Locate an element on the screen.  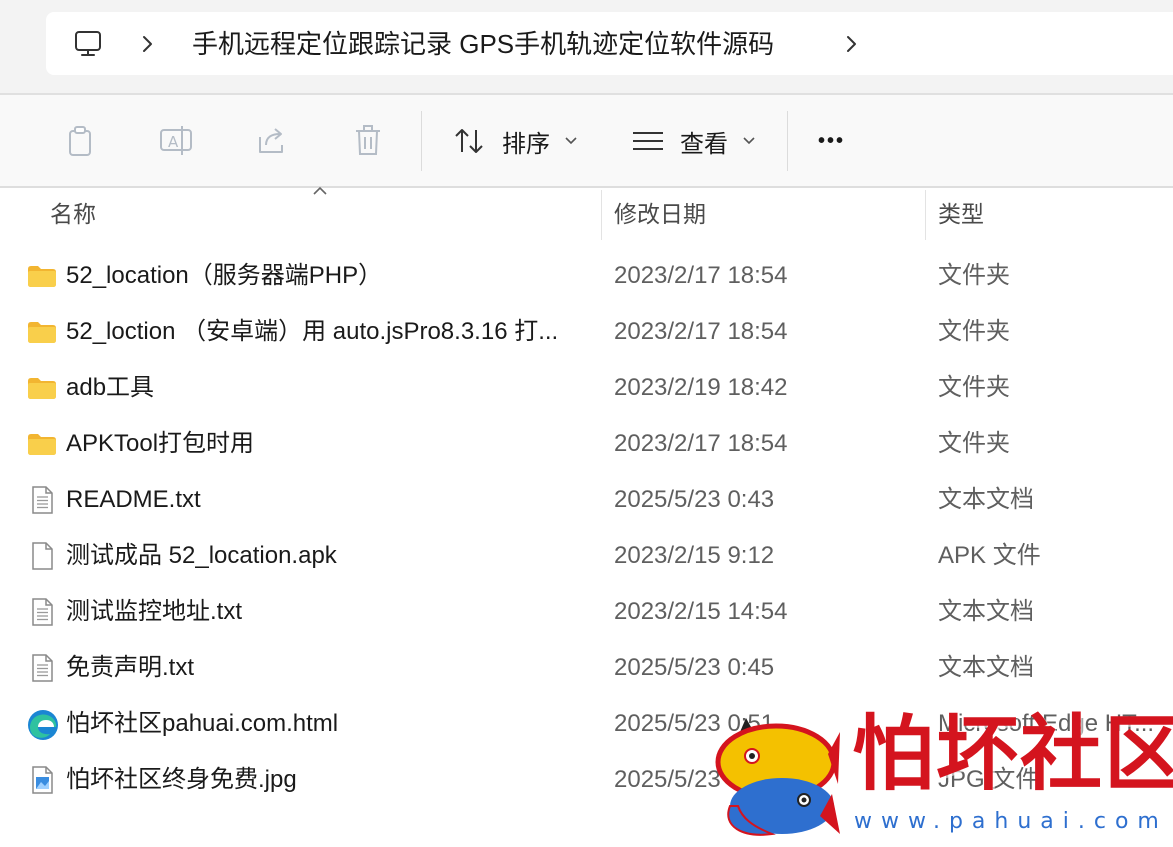
sort-label: 排序 is located at coordinates (526, 144).